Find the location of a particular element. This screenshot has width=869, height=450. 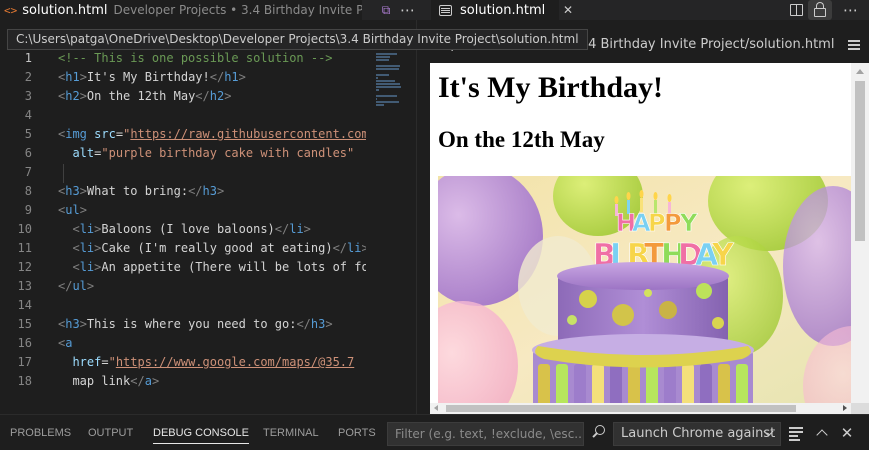

close-panel-icon: ✕ is located at coordinates (847, 433).